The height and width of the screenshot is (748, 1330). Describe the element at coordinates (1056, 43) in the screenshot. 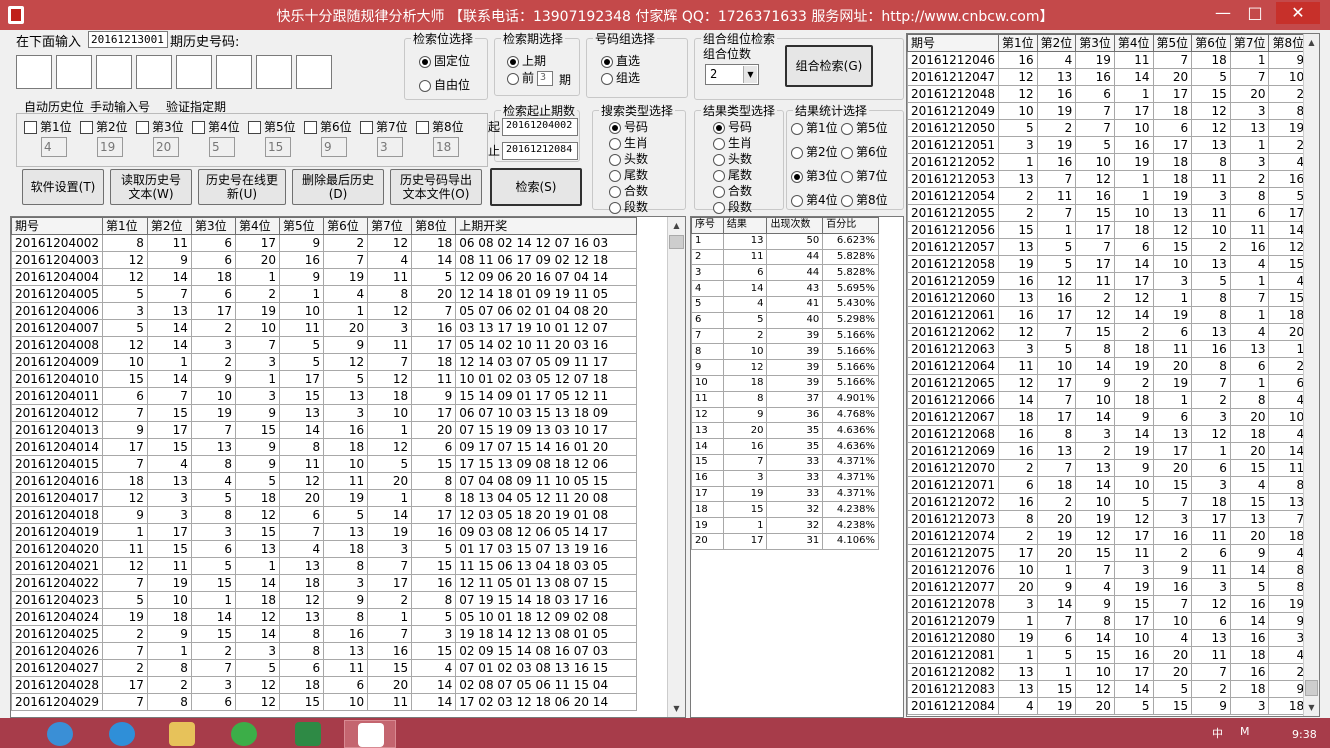

I see `recent-header: 第2位` at that location.